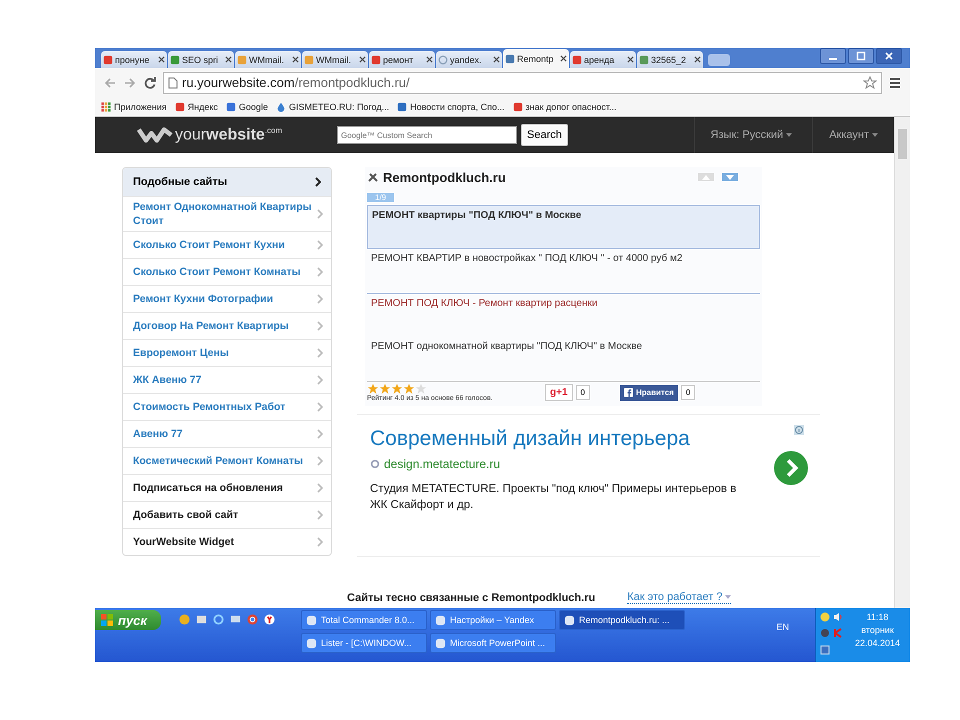 The image size is (960, 720). Describe the element at coordinates (442, 464) in the screenshot. I see `ad-url-link: design.metatecture.ru` at that location.